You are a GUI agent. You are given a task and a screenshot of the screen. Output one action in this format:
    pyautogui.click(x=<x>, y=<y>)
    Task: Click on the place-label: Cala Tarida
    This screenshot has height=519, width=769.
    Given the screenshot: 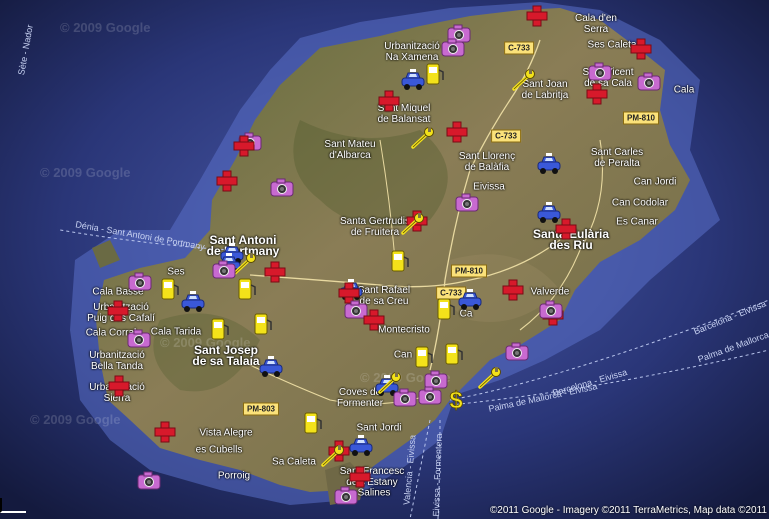 What is the action you would take?
    pyautogui.click(x=176, y=332)
    